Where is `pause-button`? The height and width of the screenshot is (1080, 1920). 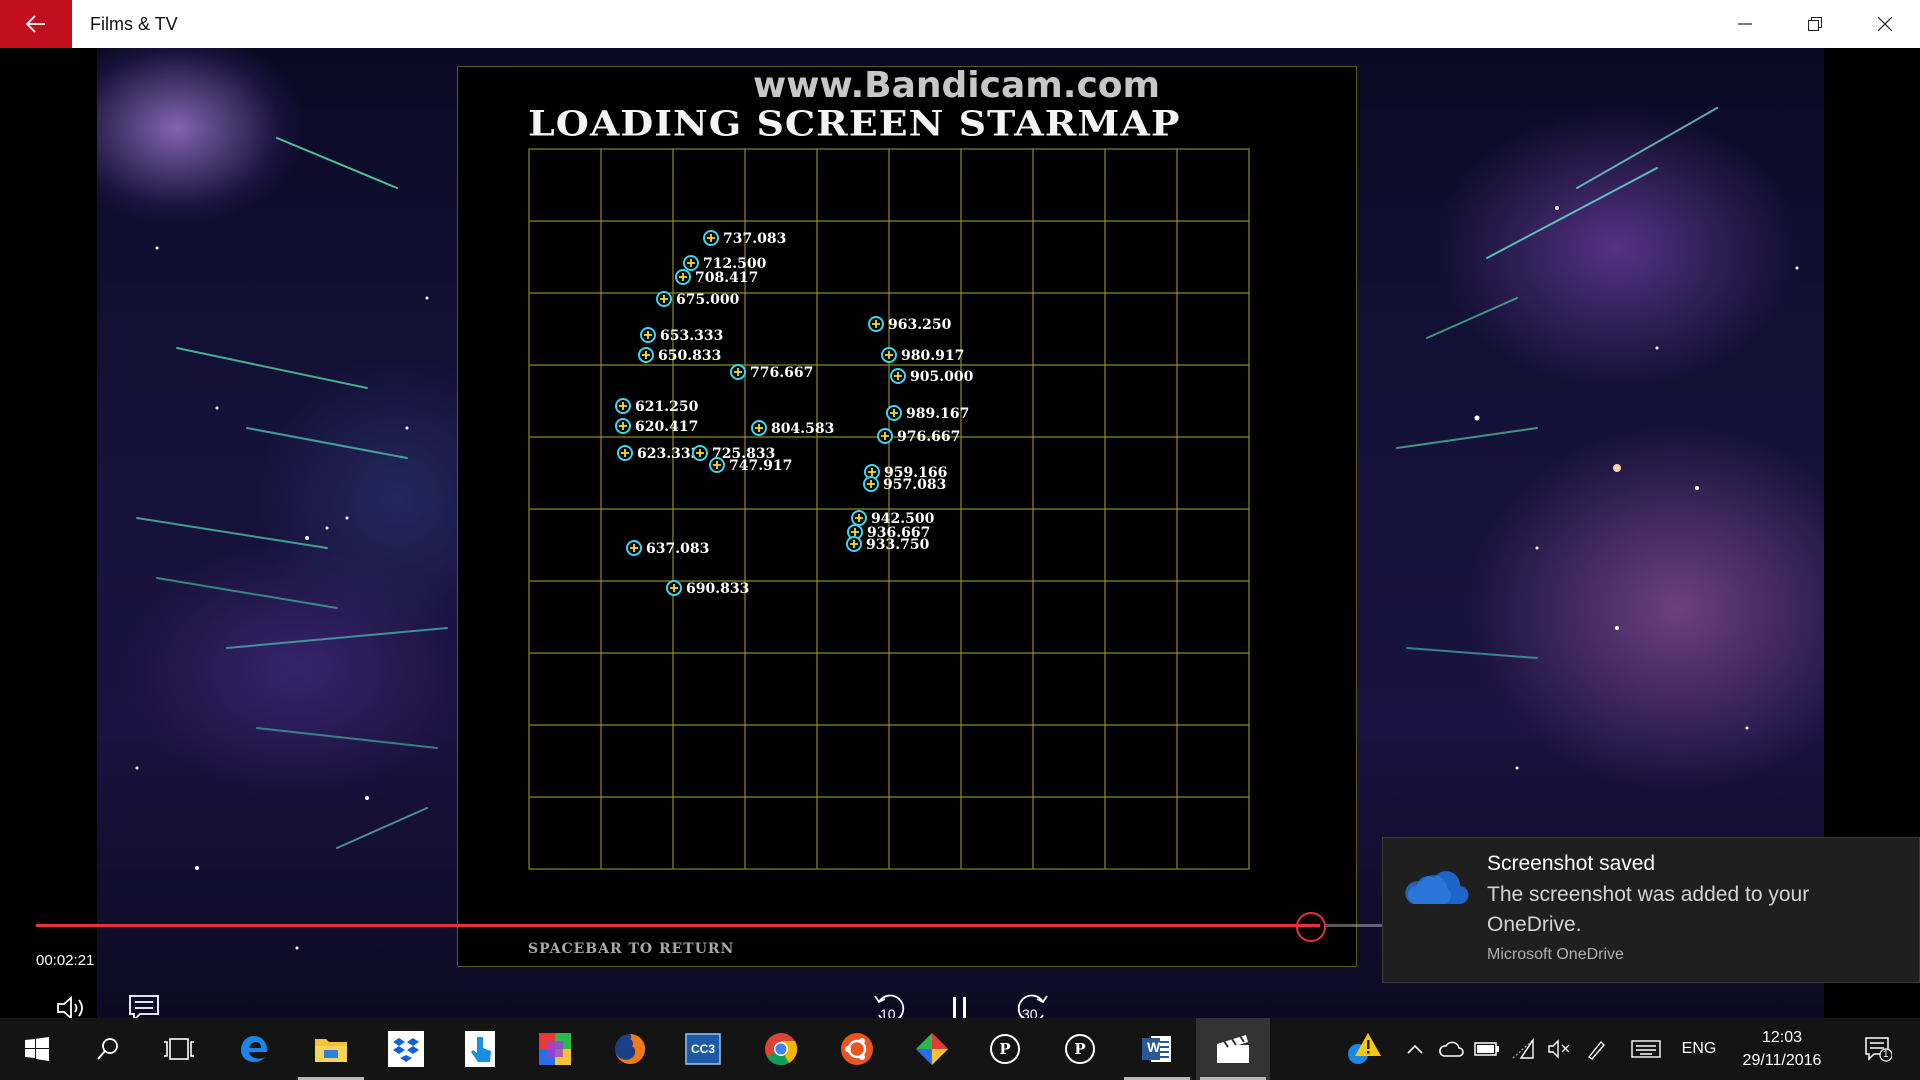
pause-button is located at coordinates (960, 1002).